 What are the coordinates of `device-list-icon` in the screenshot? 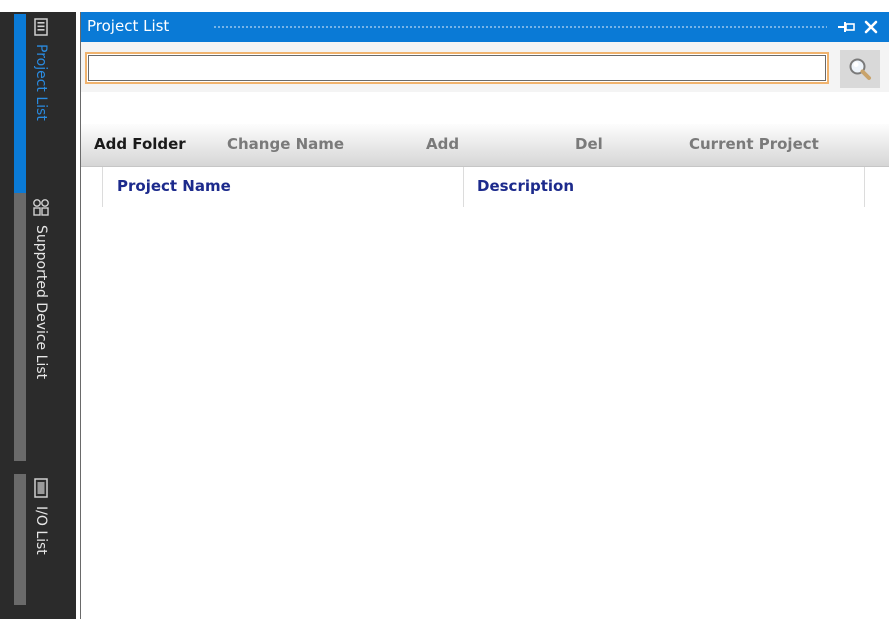 It's located at (41, 207).